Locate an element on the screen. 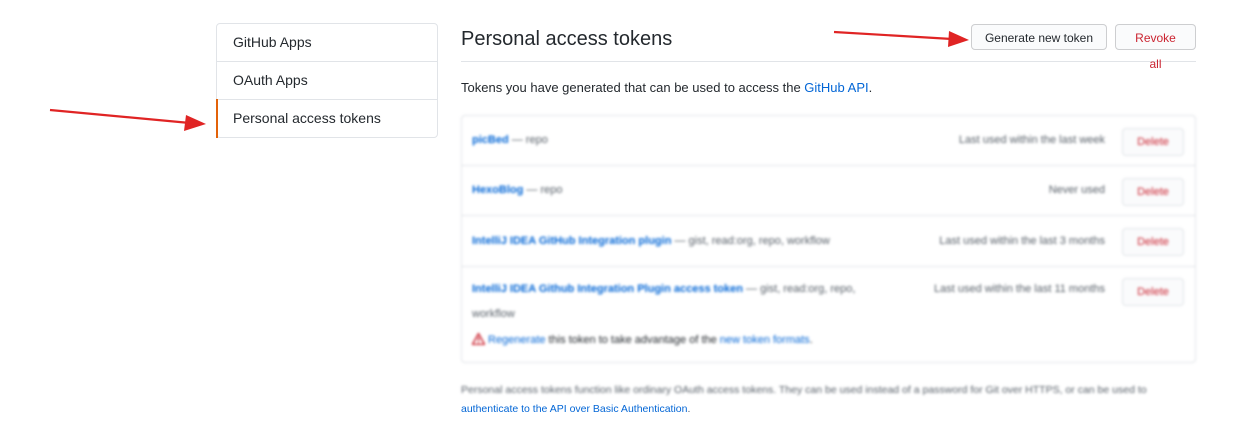 The width and height of the screenshot is (1236, 425). token-name: picBed is located at coordinates (490, 140).